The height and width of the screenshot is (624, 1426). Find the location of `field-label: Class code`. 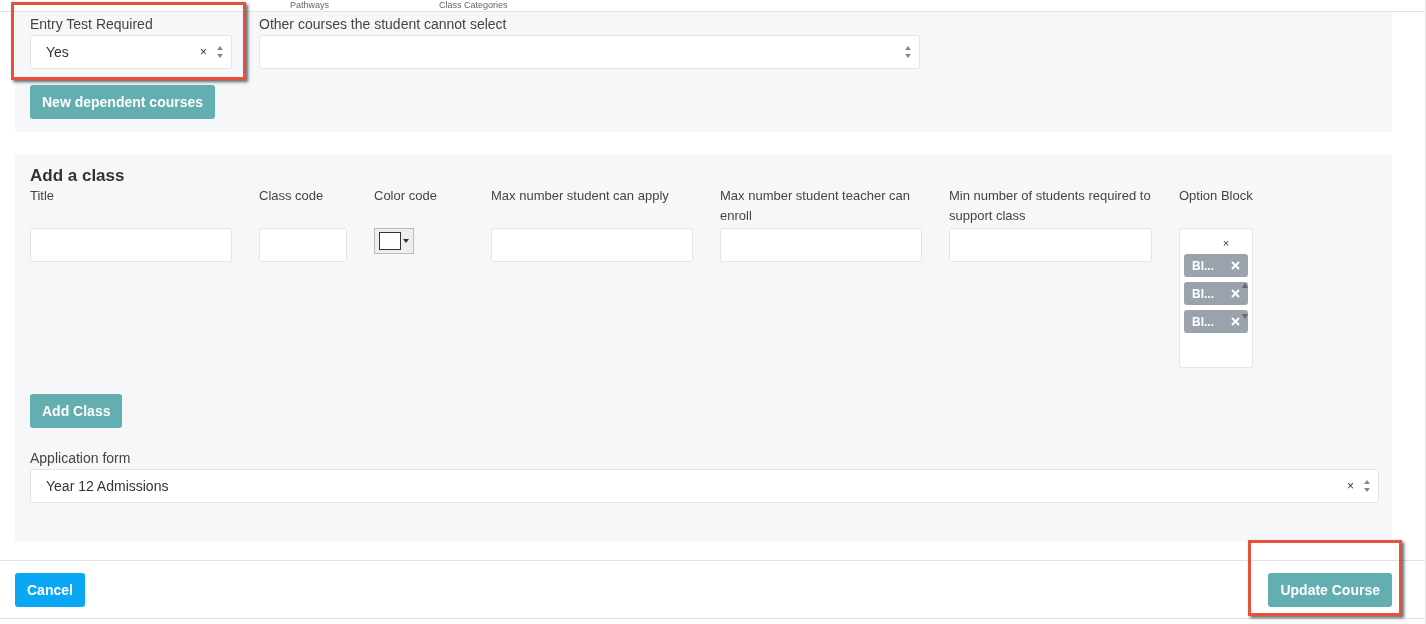

field-label: Class code is located at coordinates (292, 196).